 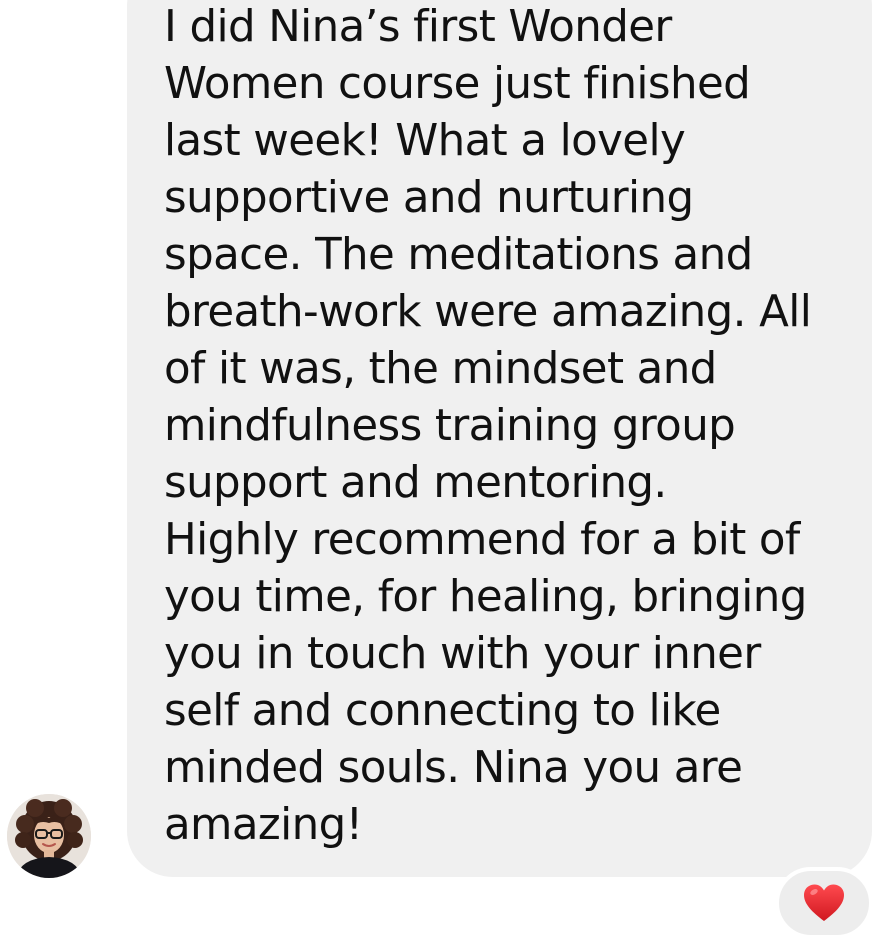 I want to click on avatar, so click(x=49, y=836).